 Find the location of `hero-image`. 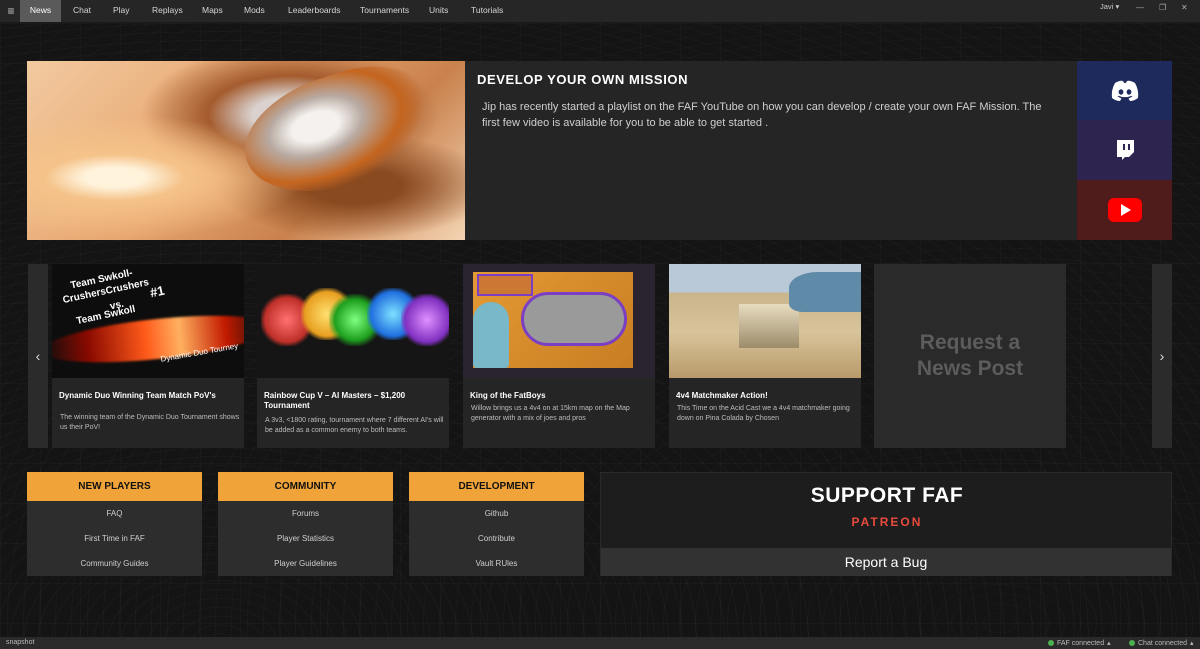

hero-image is located at coordinates (246, 144).